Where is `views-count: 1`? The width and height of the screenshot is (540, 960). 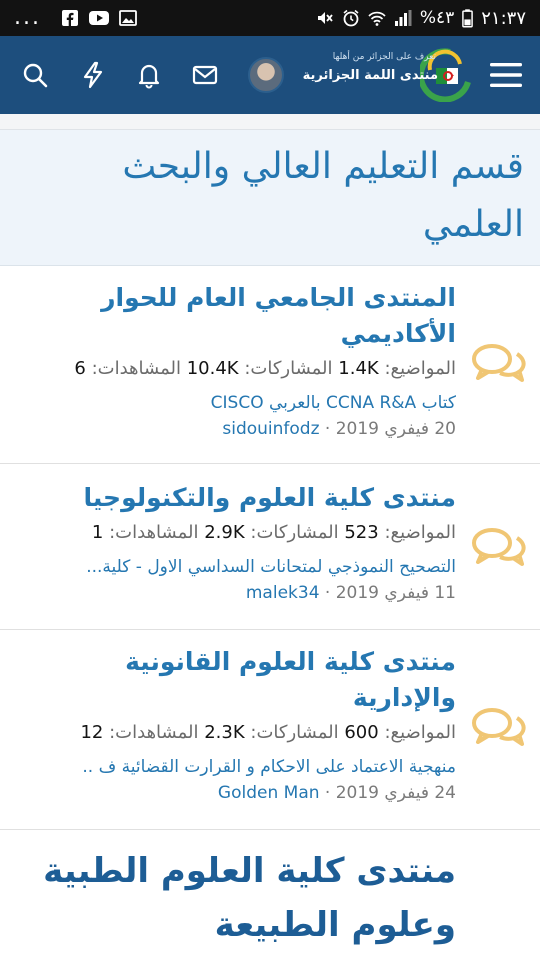
views-count: 1 is located at coordinates (97, 532).